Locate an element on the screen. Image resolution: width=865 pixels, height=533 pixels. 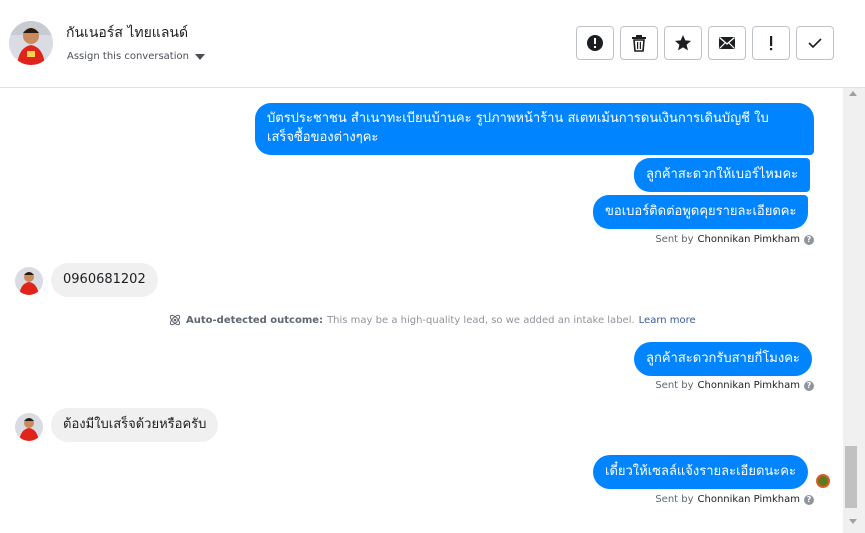
checkmark-icon is located at coordinates (815, 43).